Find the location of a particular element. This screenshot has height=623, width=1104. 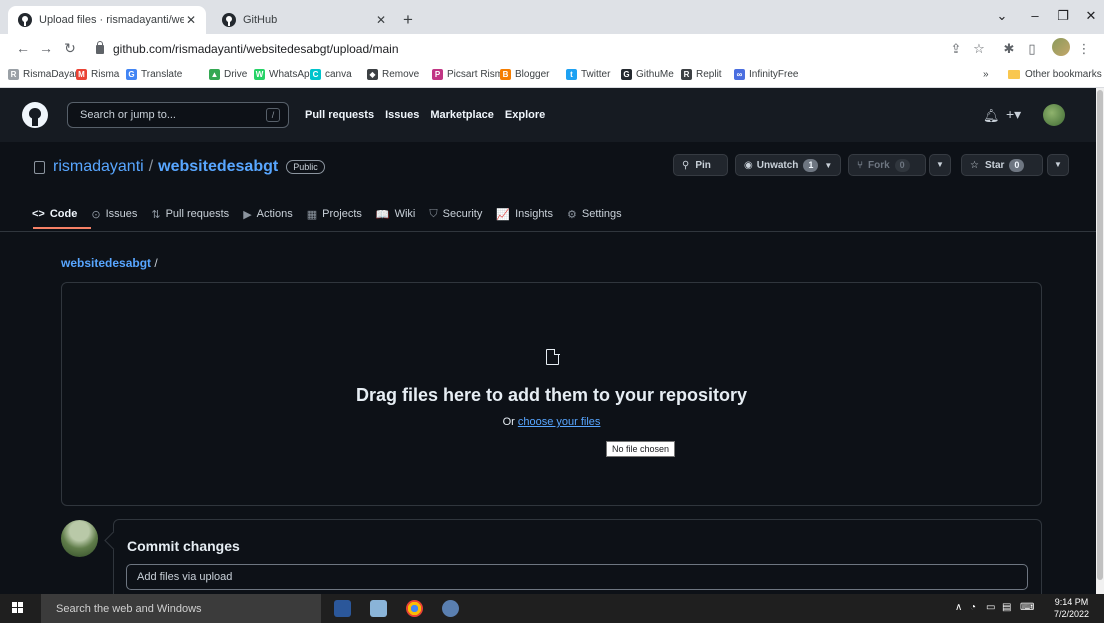

menu-kebab-icon: ⋮ is located at coordinates (1084, 49).